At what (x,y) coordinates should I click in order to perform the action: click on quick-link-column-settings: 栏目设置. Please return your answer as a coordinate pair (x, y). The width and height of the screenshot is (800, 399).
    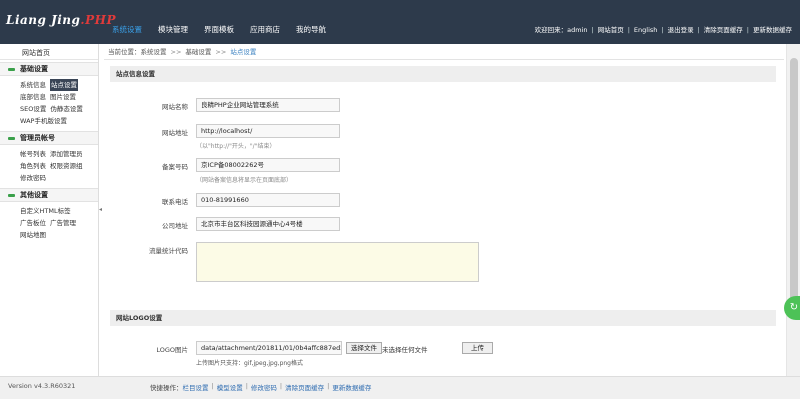
    Looking at the image, I should click on (196, 387).